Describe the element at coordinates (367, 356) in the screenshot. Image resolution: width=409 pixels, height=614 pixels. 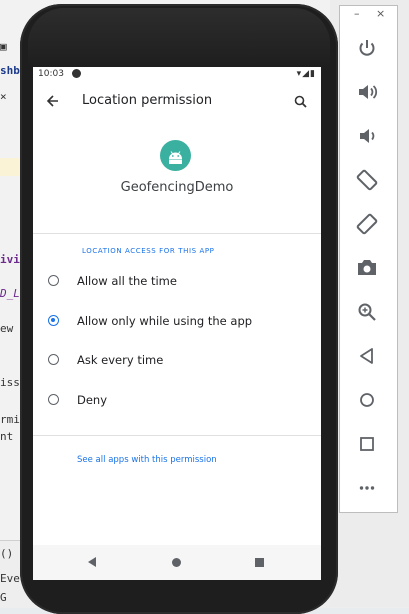
I see `back-icon` at that location.